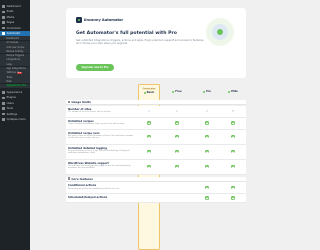  I want to click on sidebar-item-automator: Automator, so click(15, 33).